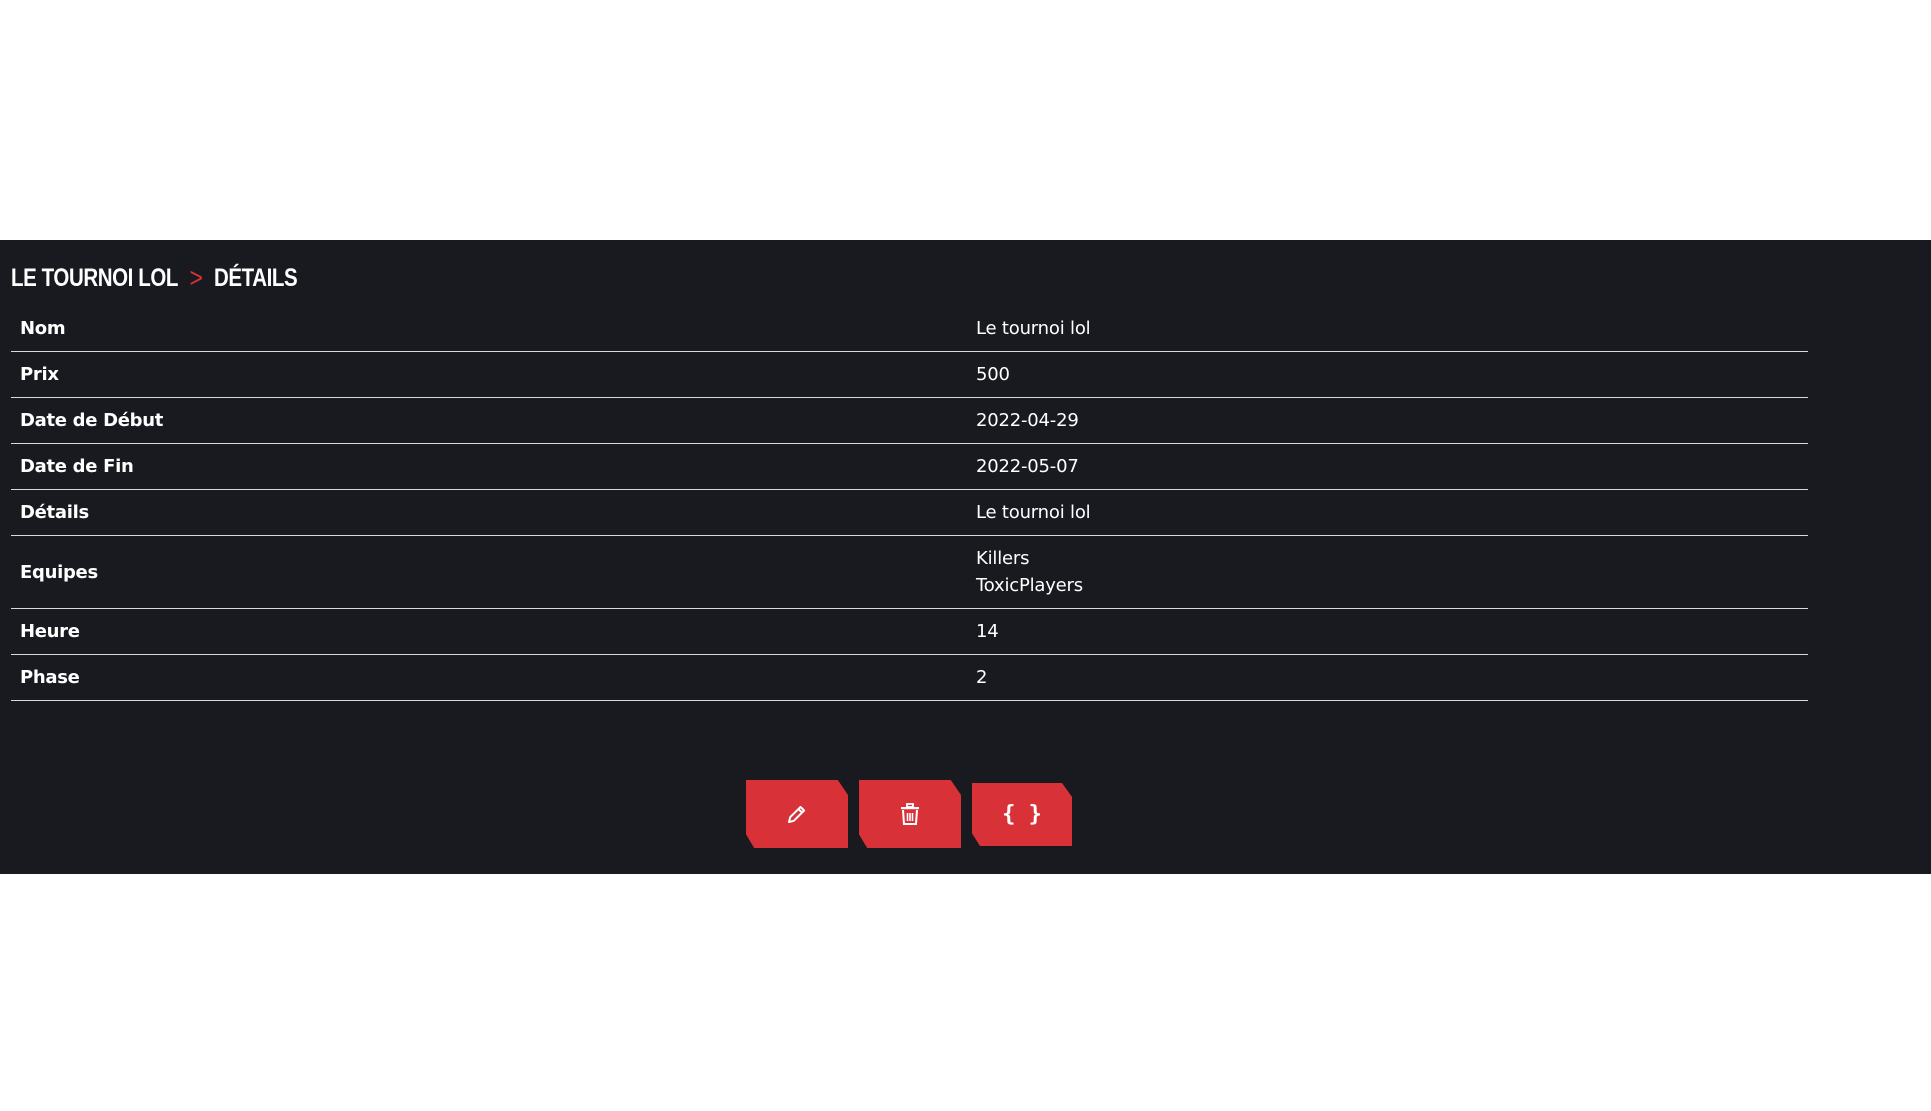  What do you see at coordinates (59, 572) in the screenshot?
I see `row-label: Equipes` at bounding box center [59, 572].